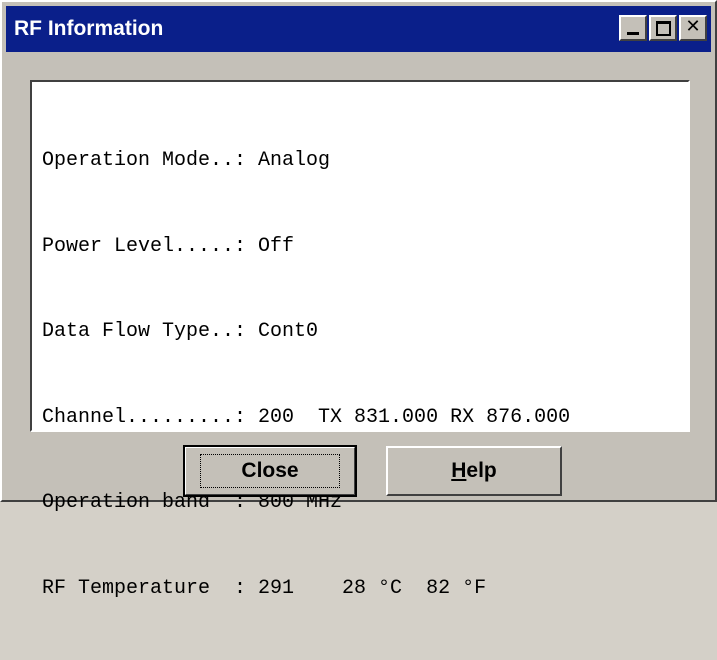 This screenshot has width=717, height=660. What do you see at coordinates (264, 588) in the screenshot?
I see `rf-temperature-line: RF Temperature : 291 28 °C 82 °F` at bounding box center [264, 588].